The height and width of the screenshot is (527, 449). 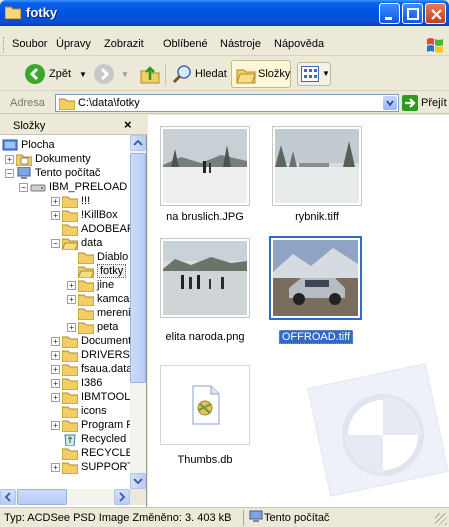 I want to click on menu-nastroje: Nástroje, so click(x=240, y=44).